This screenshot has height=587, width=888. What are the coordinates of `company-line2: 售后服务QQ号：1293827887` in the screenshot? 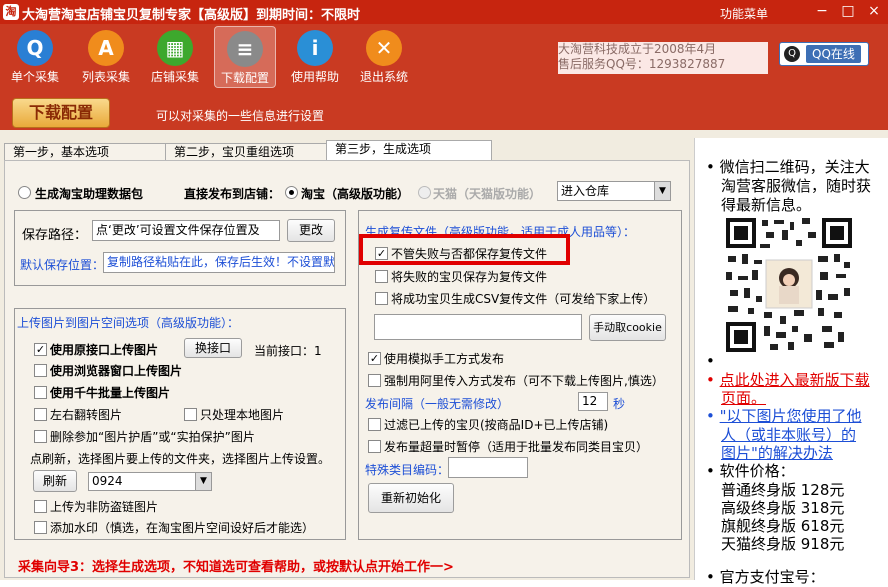 It's located at (642, 64).